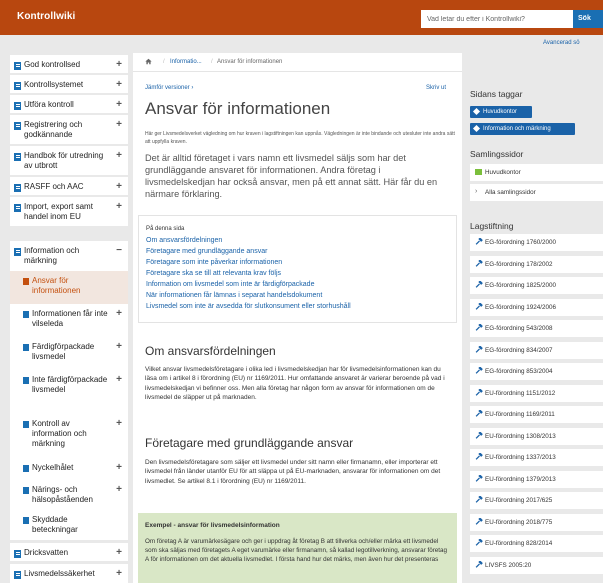 This screenshot has height=583, width=603. I want to click on legislation-item: EU-förordning 1151/2012, so click(536, 393).